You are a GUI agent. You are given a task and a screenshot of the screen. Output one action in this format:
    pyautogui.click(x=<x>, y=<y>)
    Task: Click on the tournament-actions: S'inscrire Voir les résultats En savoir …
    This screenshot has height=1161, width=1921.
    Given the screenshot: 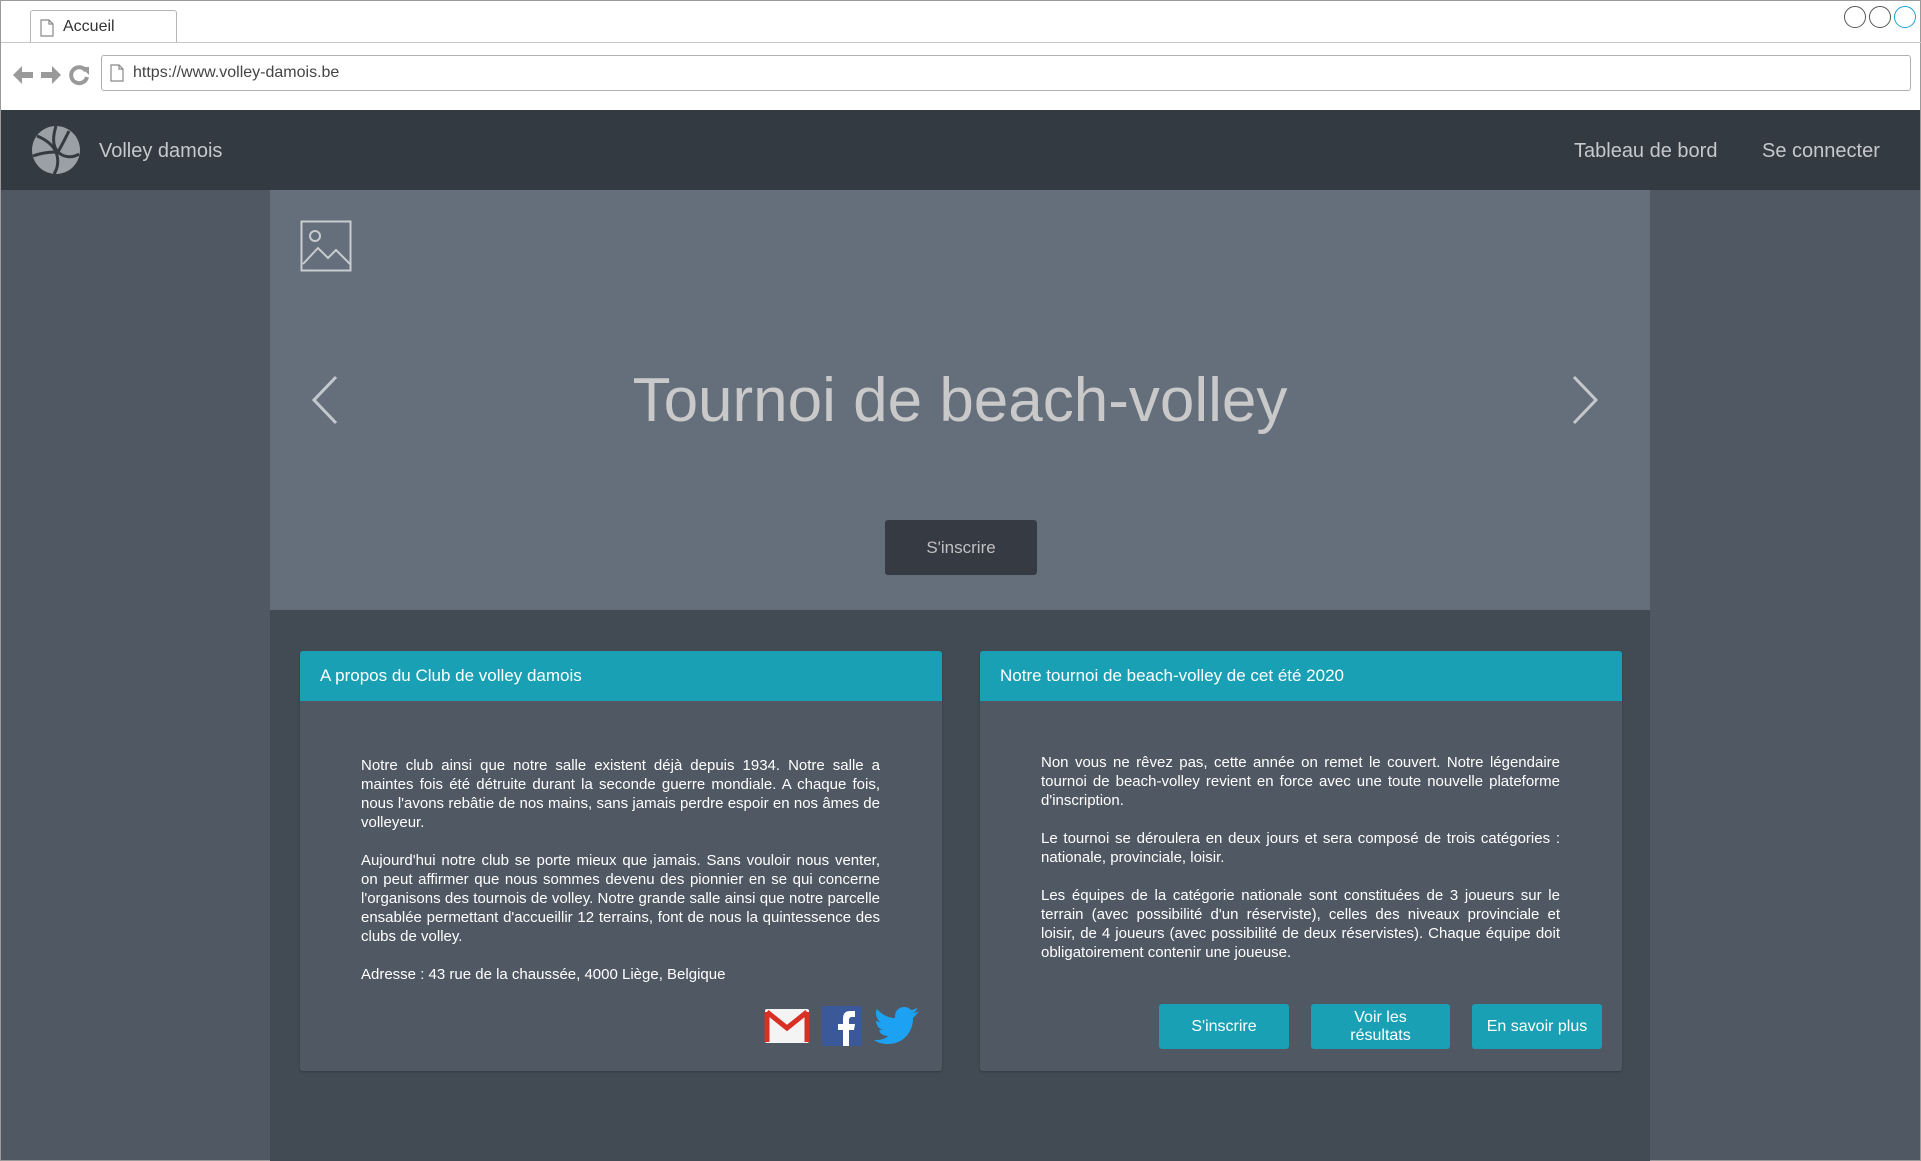 What is the action you would take?
    pyautogui.click(x=1380, y=1026)
    